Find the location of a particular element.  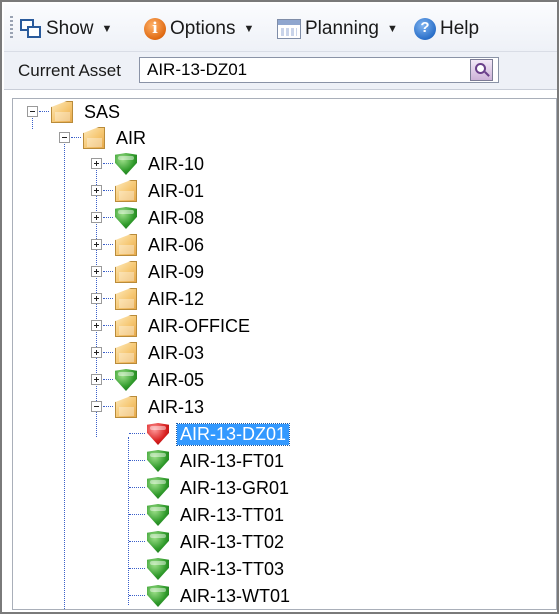

tree-node-label: AIR-08 is located at coordinates (176, 218).